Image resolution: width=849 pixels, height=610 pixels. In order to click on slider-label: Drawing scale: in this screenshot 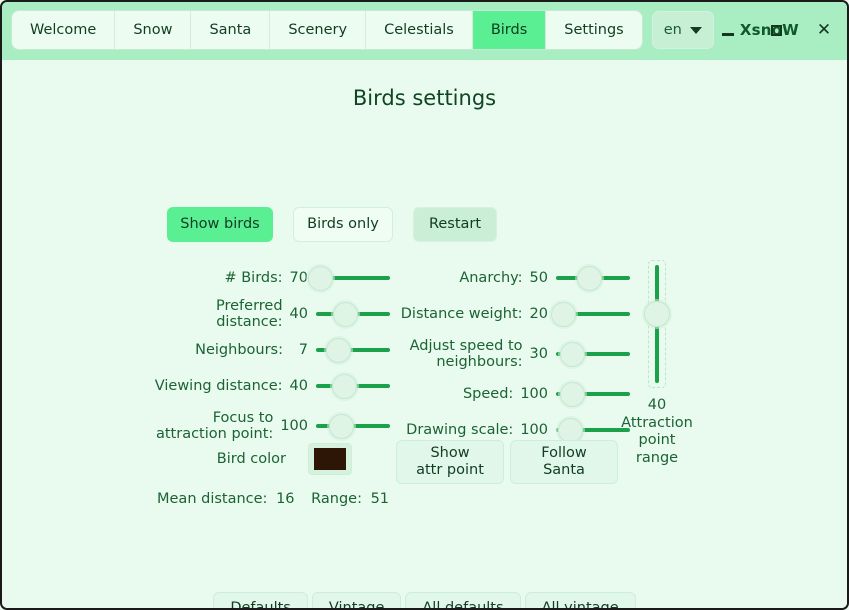, I will do `click(460, 429)`.